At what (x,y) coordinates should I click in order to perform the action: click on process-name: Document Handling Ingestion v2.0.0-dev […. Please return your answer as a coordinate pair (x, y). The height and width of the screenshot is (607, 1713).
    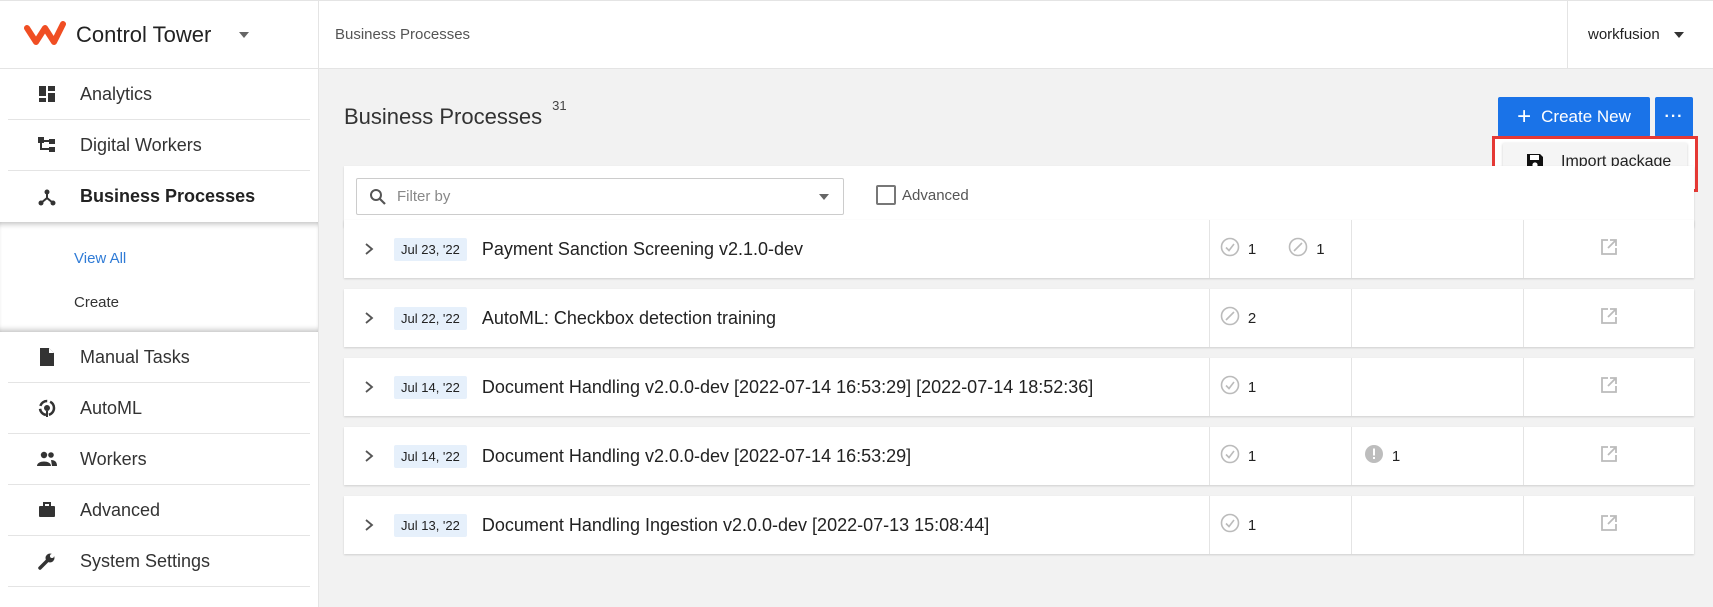
    Looking at the image, I should click on (845, 525).